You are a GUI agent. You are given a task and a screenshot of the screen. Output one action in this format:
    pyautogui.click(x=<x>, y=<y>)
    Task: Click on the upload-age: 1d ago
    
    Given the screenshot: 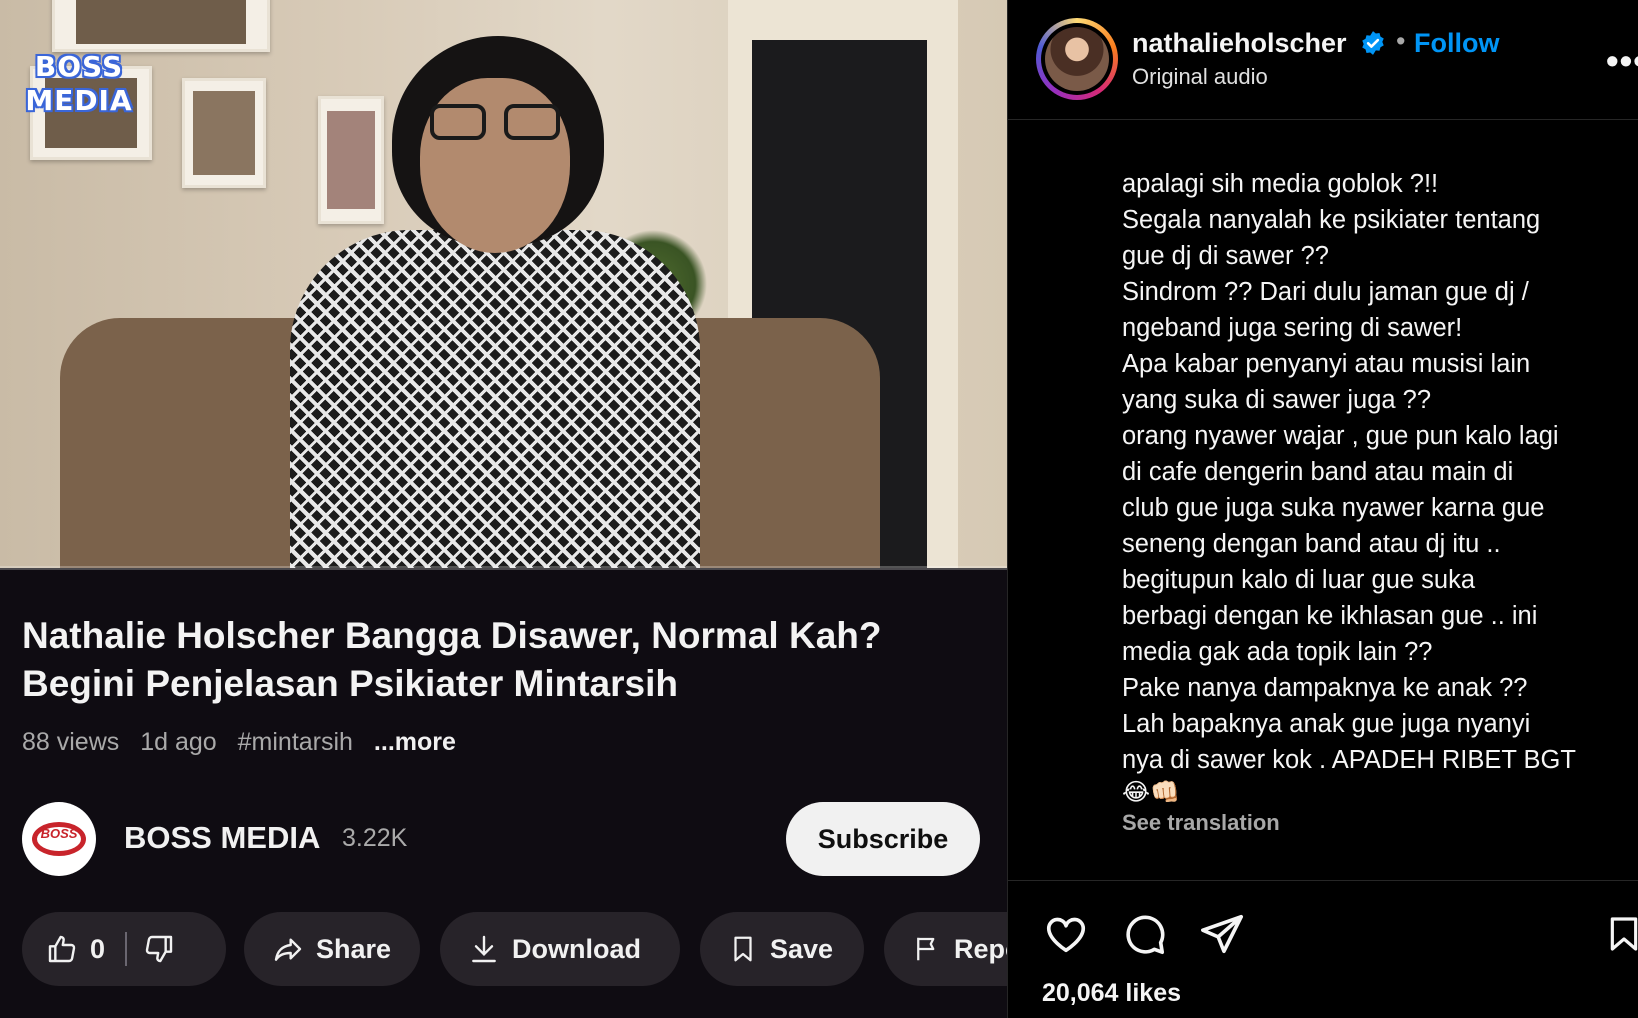 What is the action you would take?
    pyautogui.click(x=178, y=742)
    